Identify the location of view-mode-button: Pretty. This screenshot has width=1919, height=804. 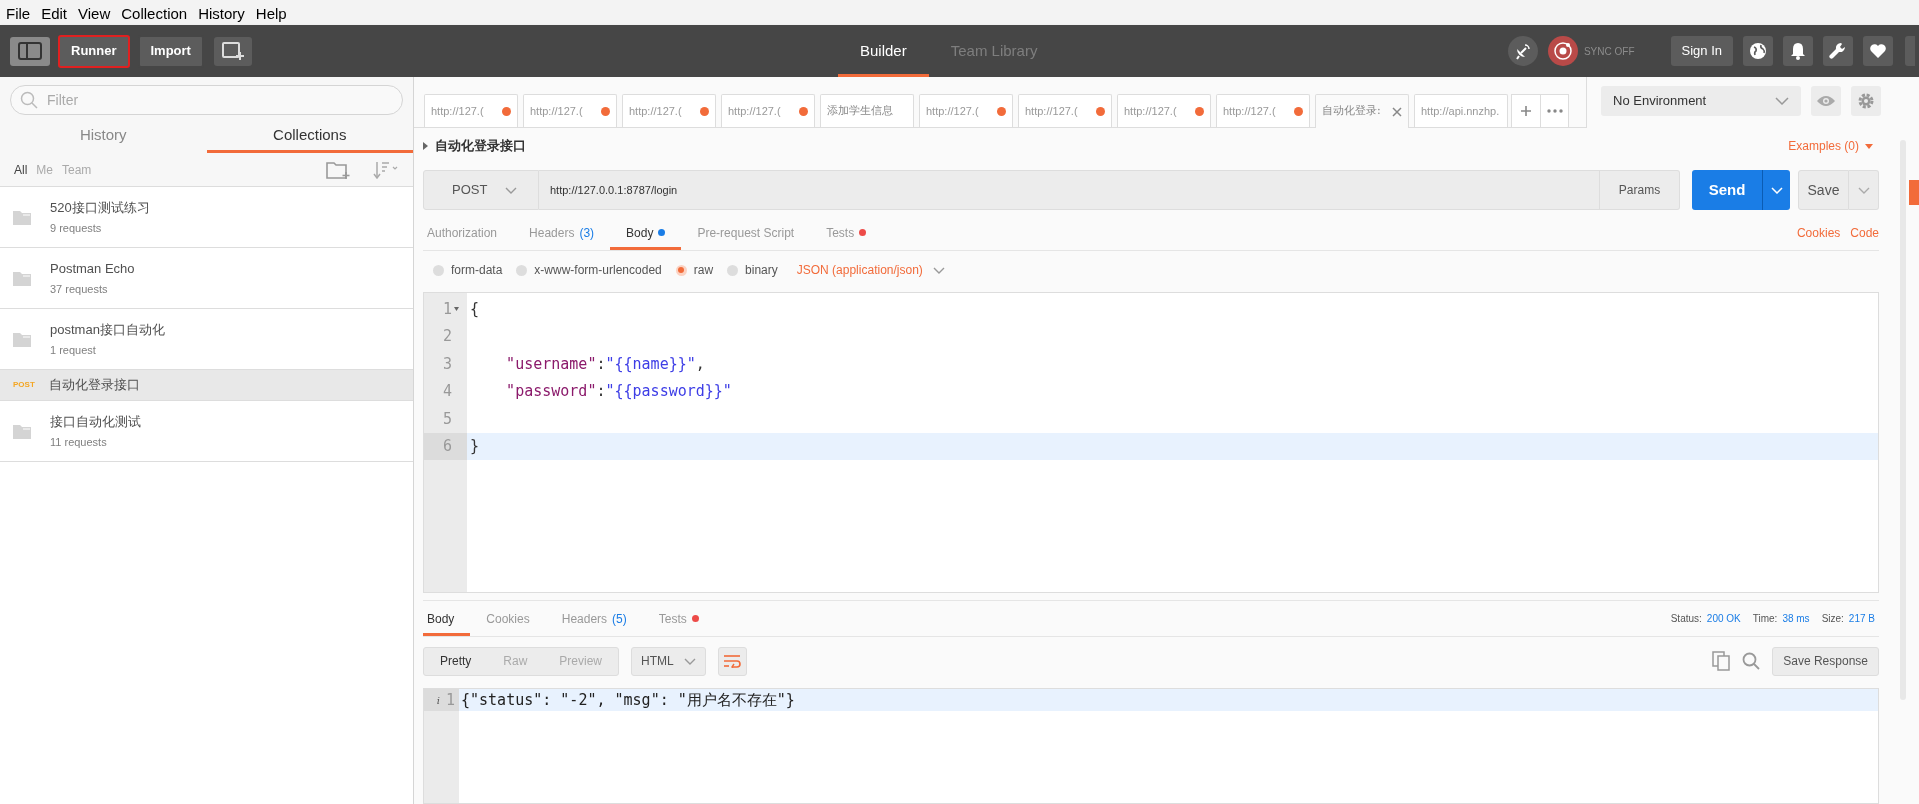
(456, 661).